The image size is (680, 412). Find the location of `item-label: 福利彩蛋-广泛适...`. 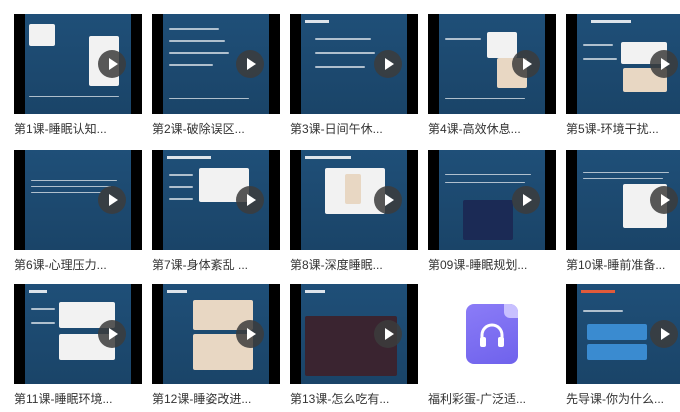

item-label: 福利彩蛋-广泛适... is located at coordinates (492, 398).